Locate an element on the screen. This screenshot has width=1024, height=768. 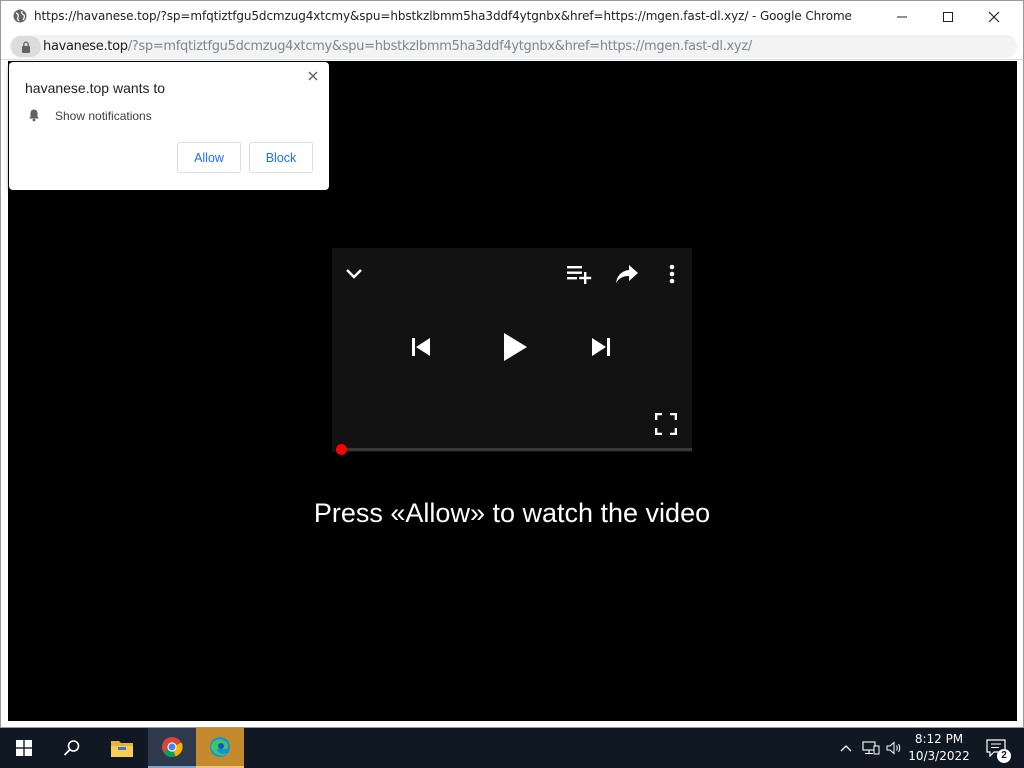
allow-button: Allow is located at coordinates (209, 157).